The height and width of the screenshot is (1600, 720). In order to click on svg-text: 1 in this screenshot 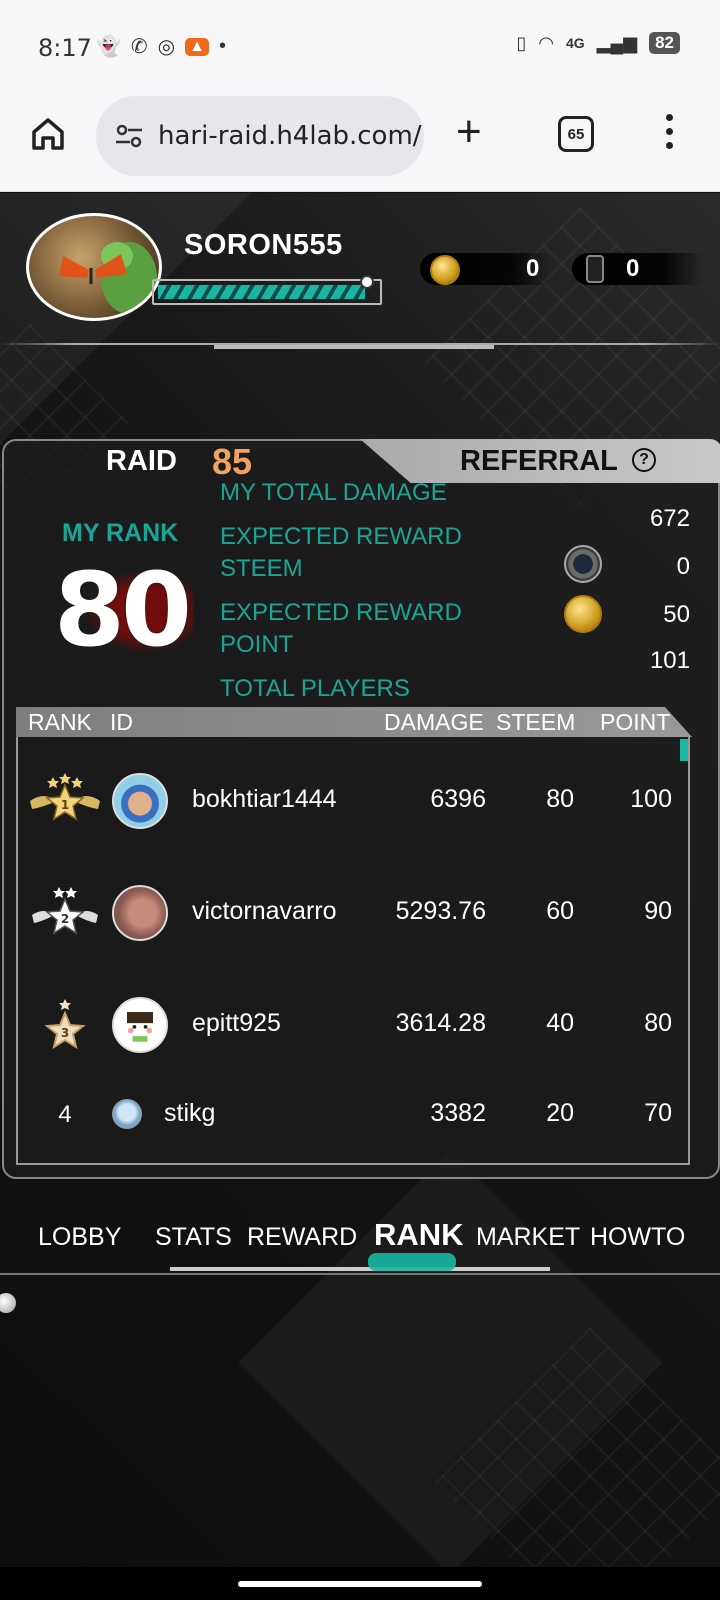, I will do `click(65, 805)`.